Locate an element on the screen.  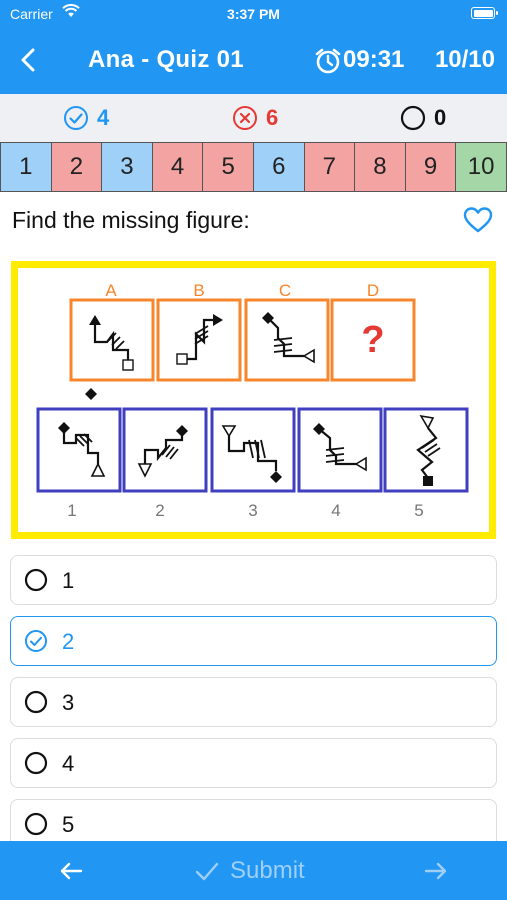
x-circle-icon is located at coordinates (245, 118).